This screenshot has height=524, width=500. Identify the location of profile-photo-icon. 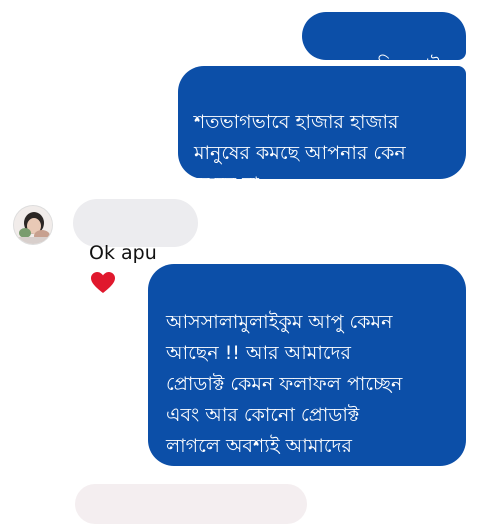
(33, 225).